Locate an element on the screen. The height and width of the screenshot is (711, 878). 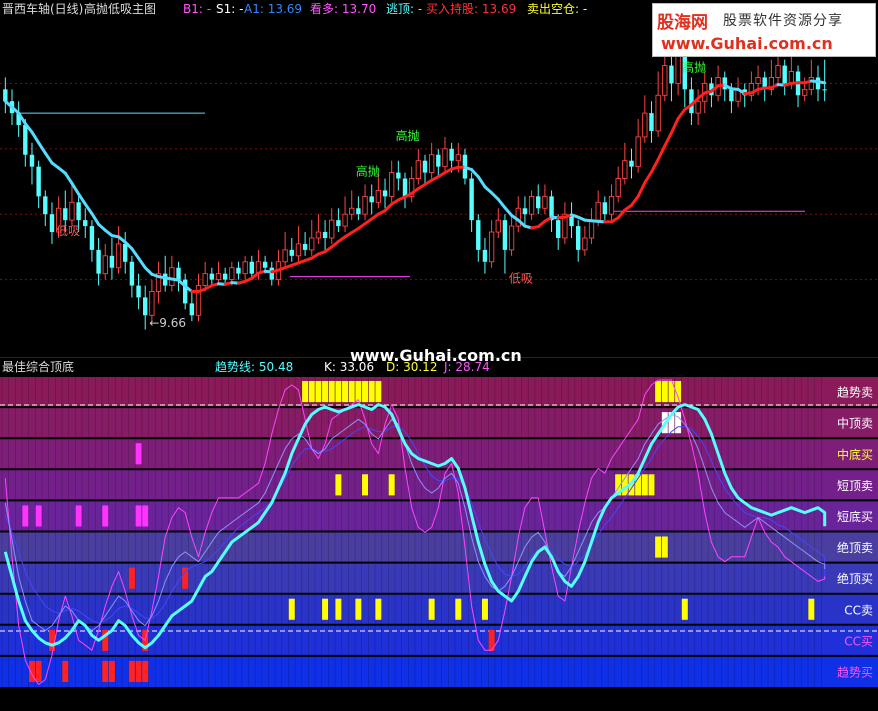
lower-title: 最佳综合顶底 is located at coordinates (38, 366).